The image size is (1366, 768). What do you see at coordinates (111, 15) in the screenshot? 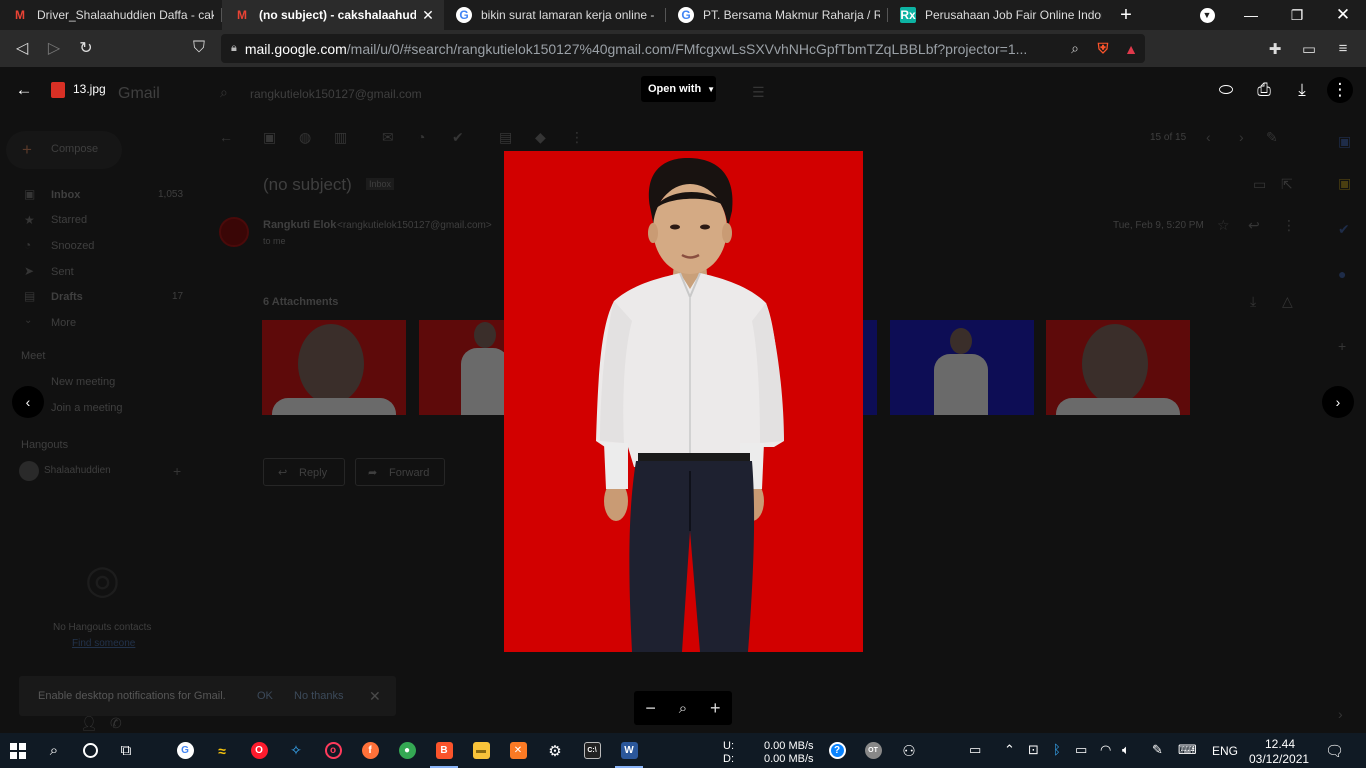
I see `browser-tab-1: M Driver_Shalaahuddien Daffa - caksh` at bounding box center [111, 15].